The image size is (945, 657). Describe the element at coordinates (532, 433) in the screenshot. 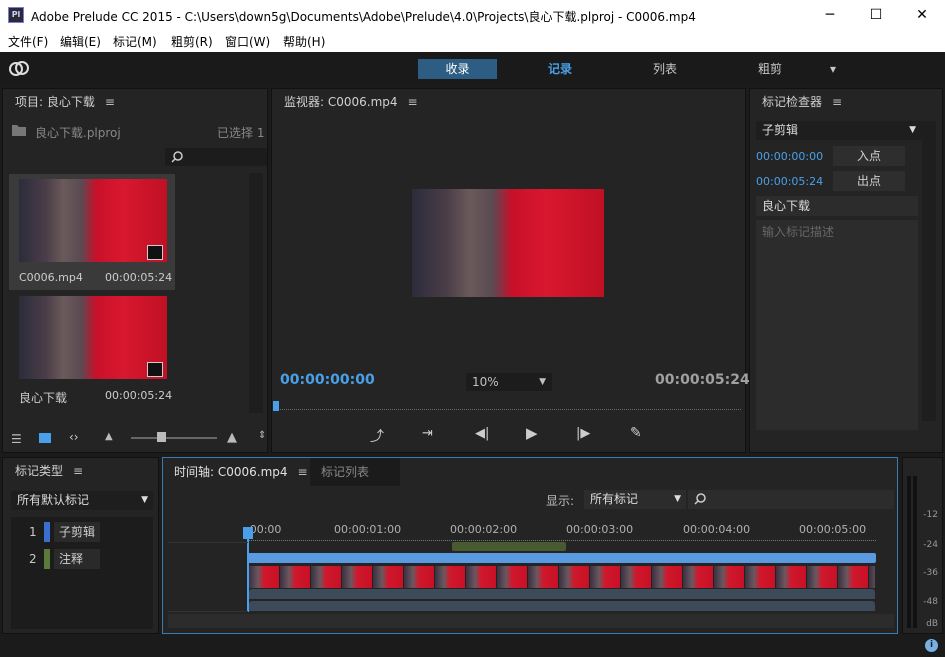

I see `play-icon: ▶` at that location.